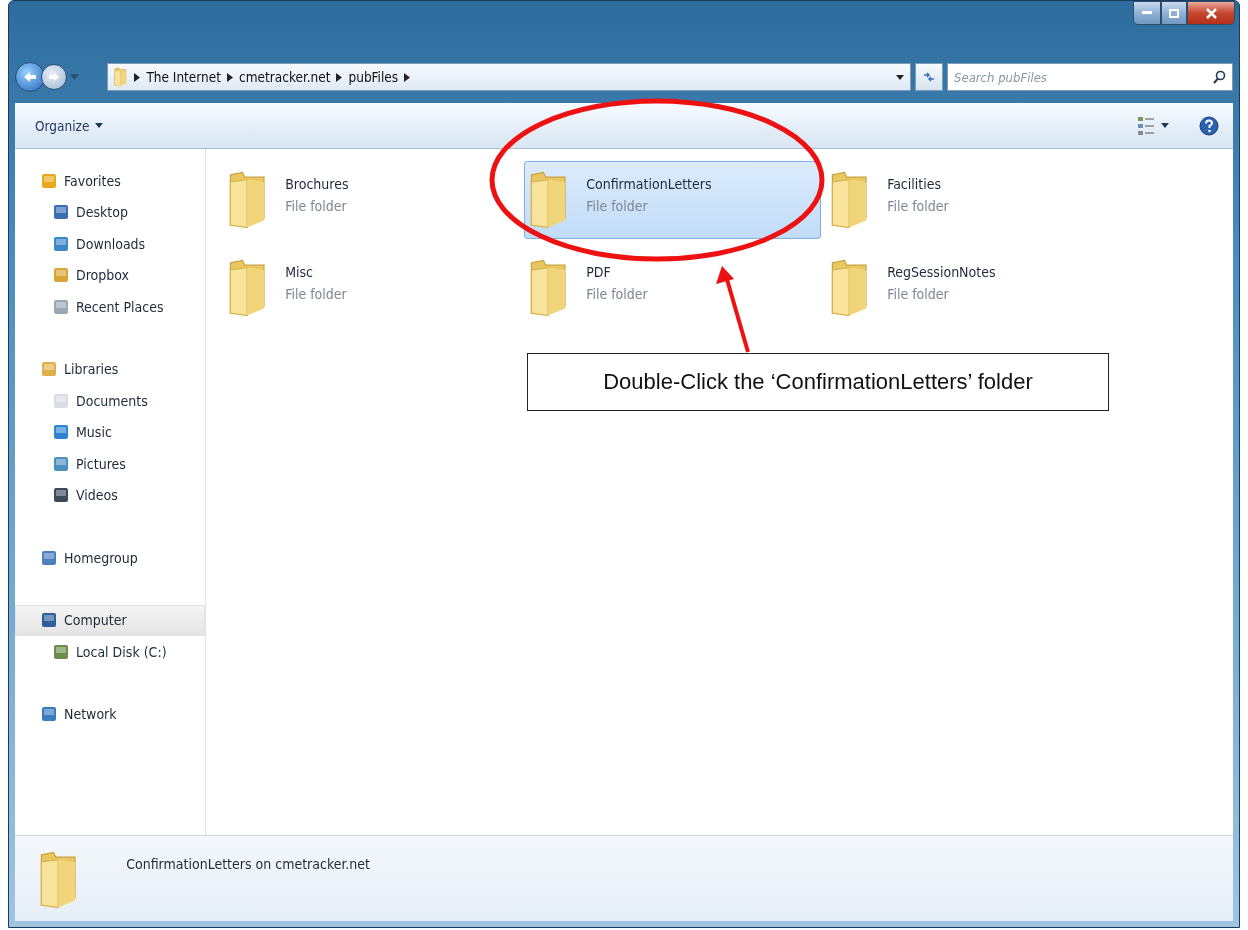 This screenshot has width=1248, height=930. Describe the element at coordinates (248, 864) in the screenshot. I see `details-text: ConfirmationLetters on cmetracker.net` at that location.